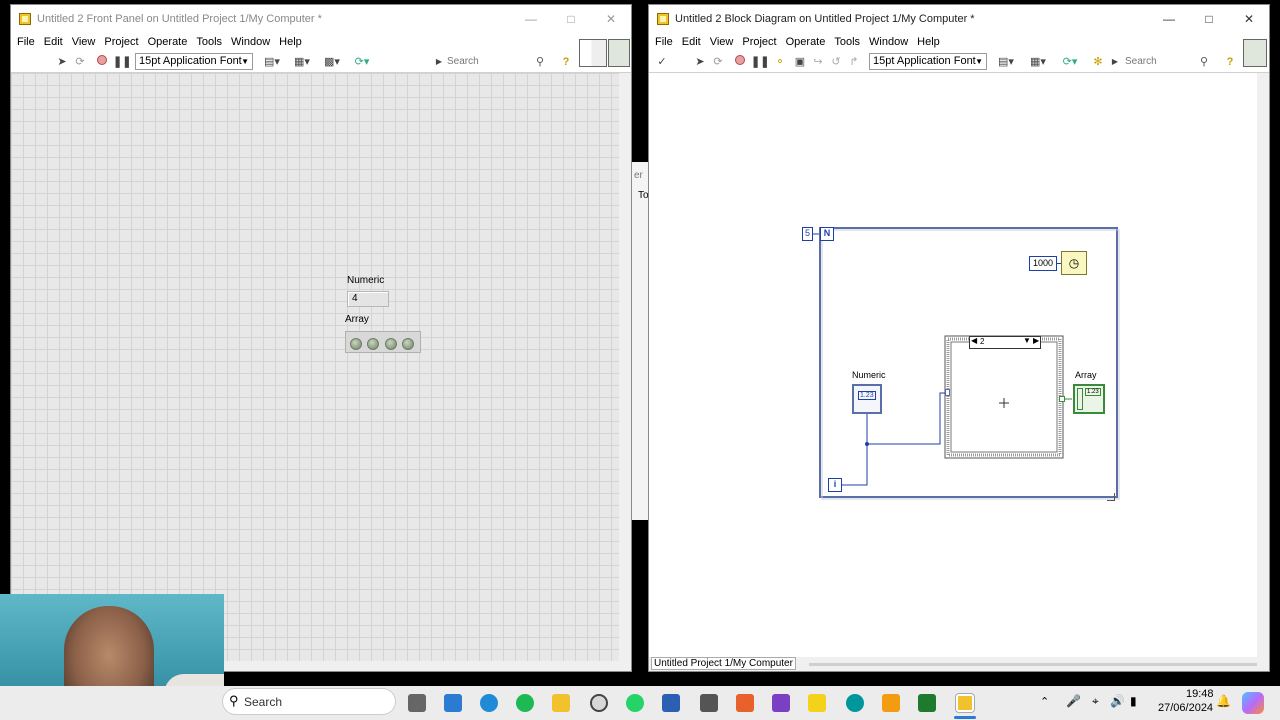 This screenshot has height=720, width=1280. Describe the element at coordinates (818, 62) in the screenshot. I see `step-into-icon: ↪` at that location.